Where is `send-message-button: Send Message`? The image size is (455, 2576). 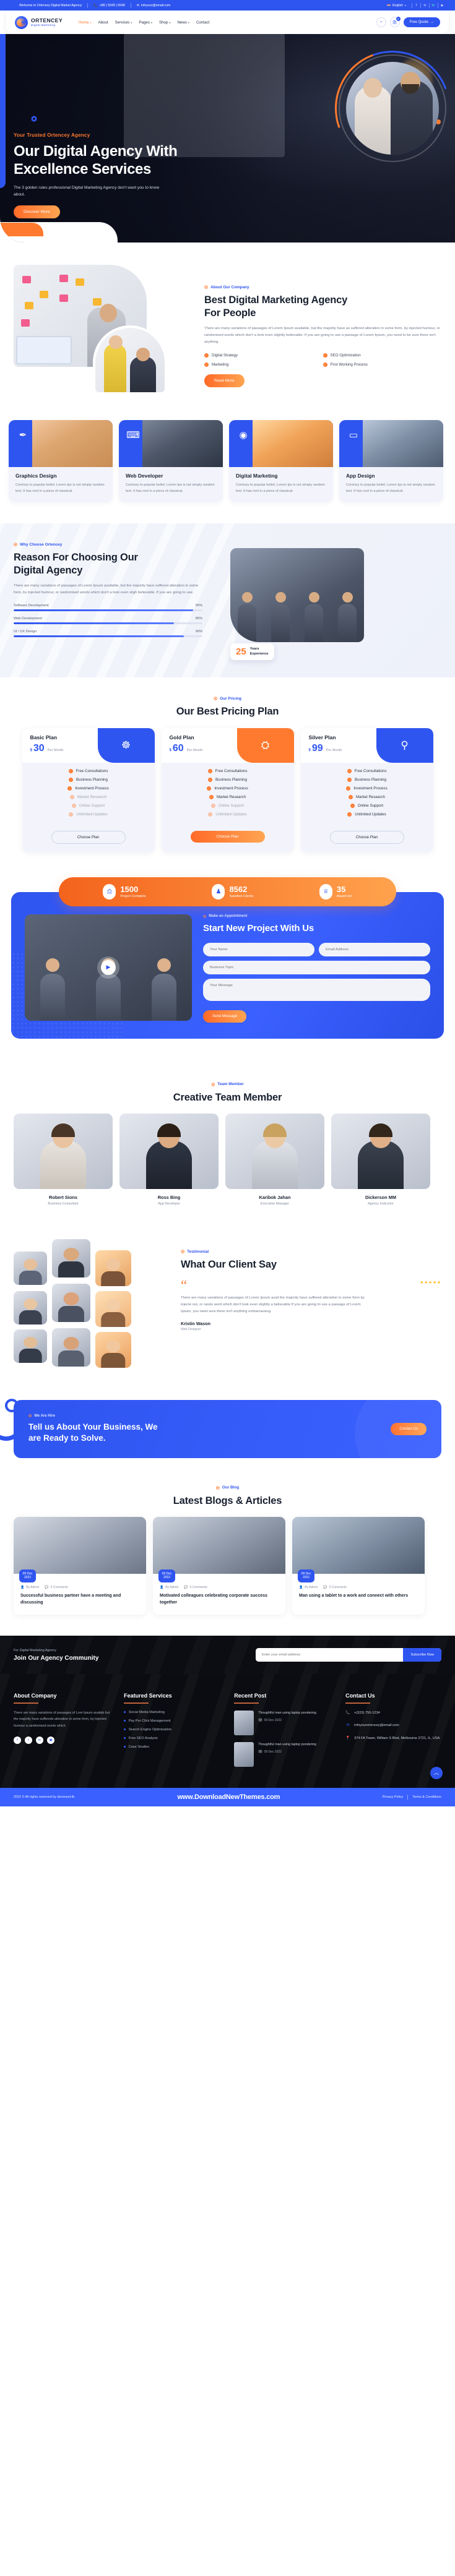 send-message-button: Send Message is located at coordinates (225, 1016).